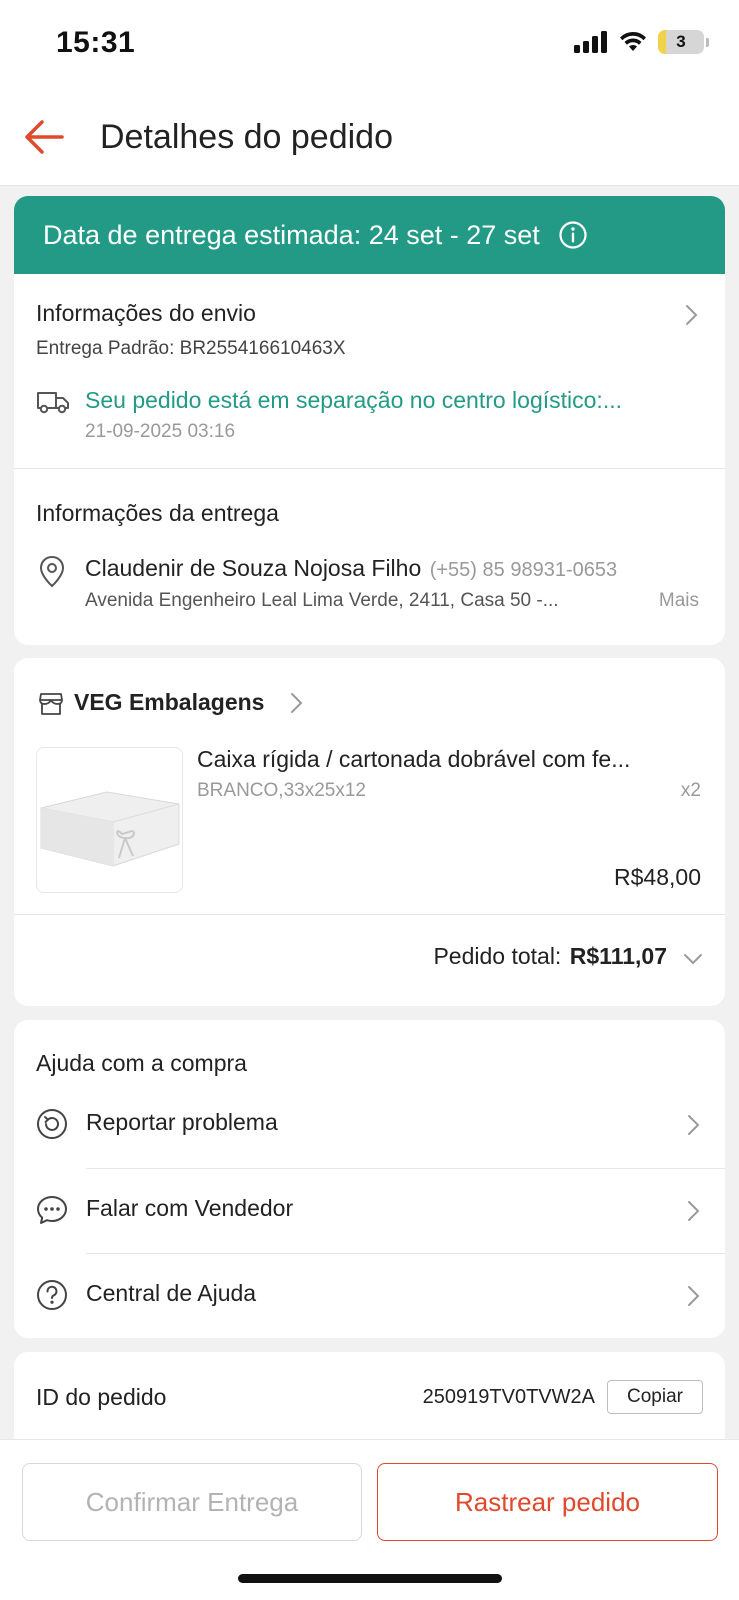 The width and height of the screenshot is (739, 1600). I want to click on status-icons: 3, so click(641, 42).